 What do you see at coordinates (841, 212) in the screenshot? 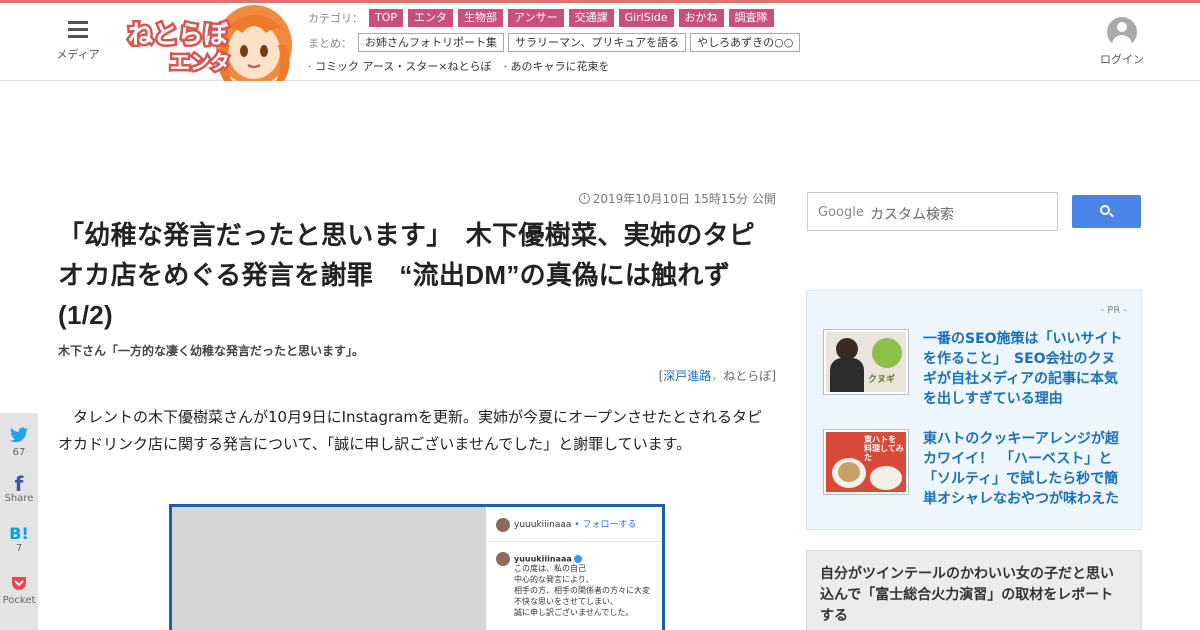
I see `google-logo: Google` at bounding box center [841, 212].